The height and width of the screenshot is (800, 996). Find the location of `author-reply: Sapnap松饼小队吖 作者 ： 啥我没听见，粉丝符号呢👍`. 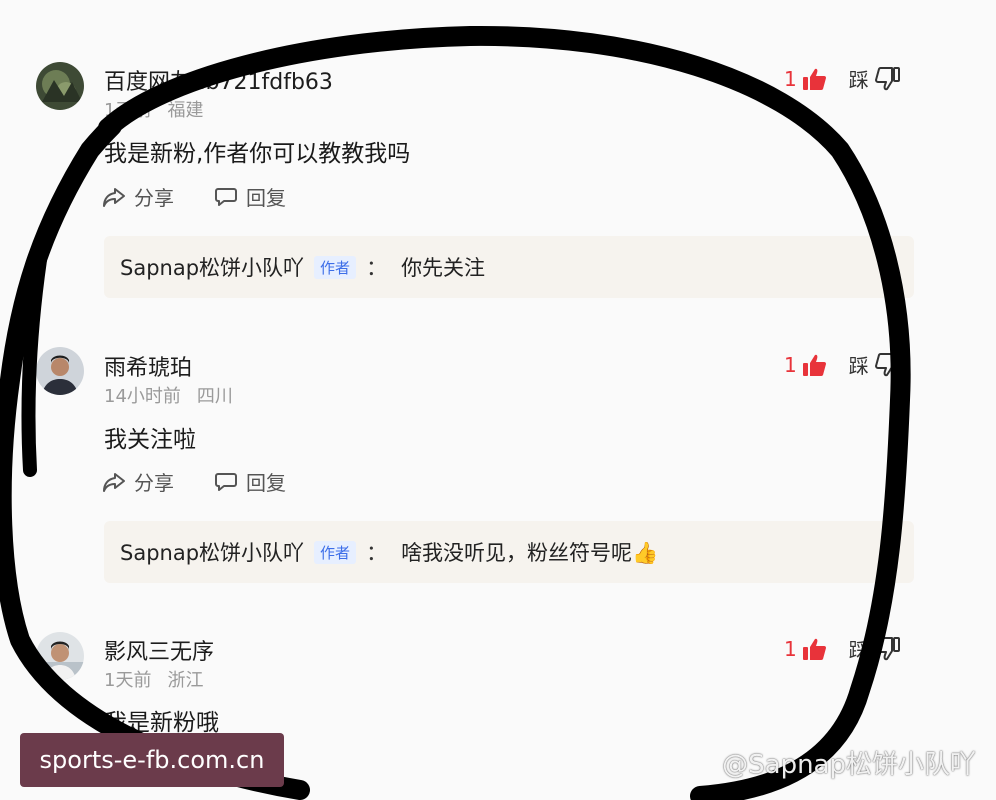

author-reply: Sapnap松饼小队吖 作者 ： 啥我没听见，粉丝符号呢👍 is located at coordinates (509, 552).